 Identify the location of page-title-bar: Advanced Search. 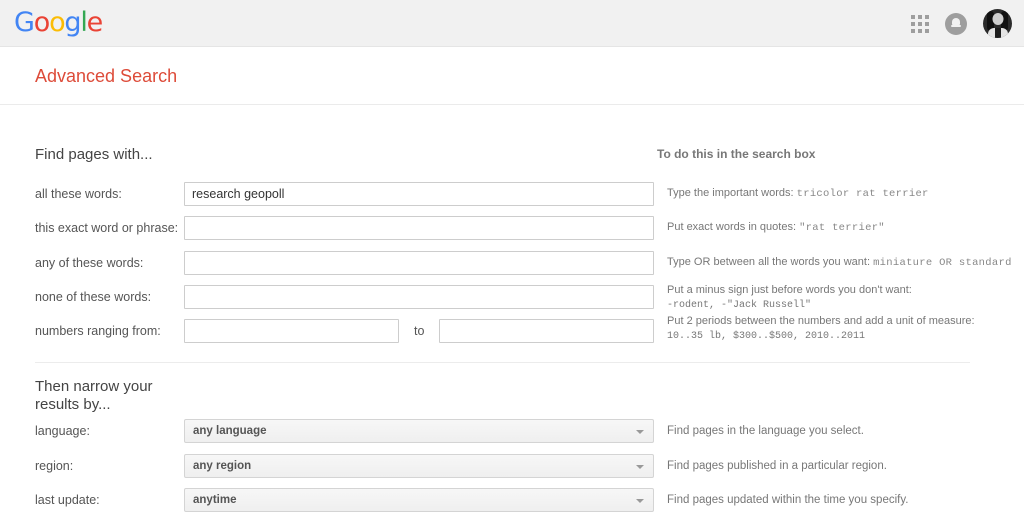
(512, 76).